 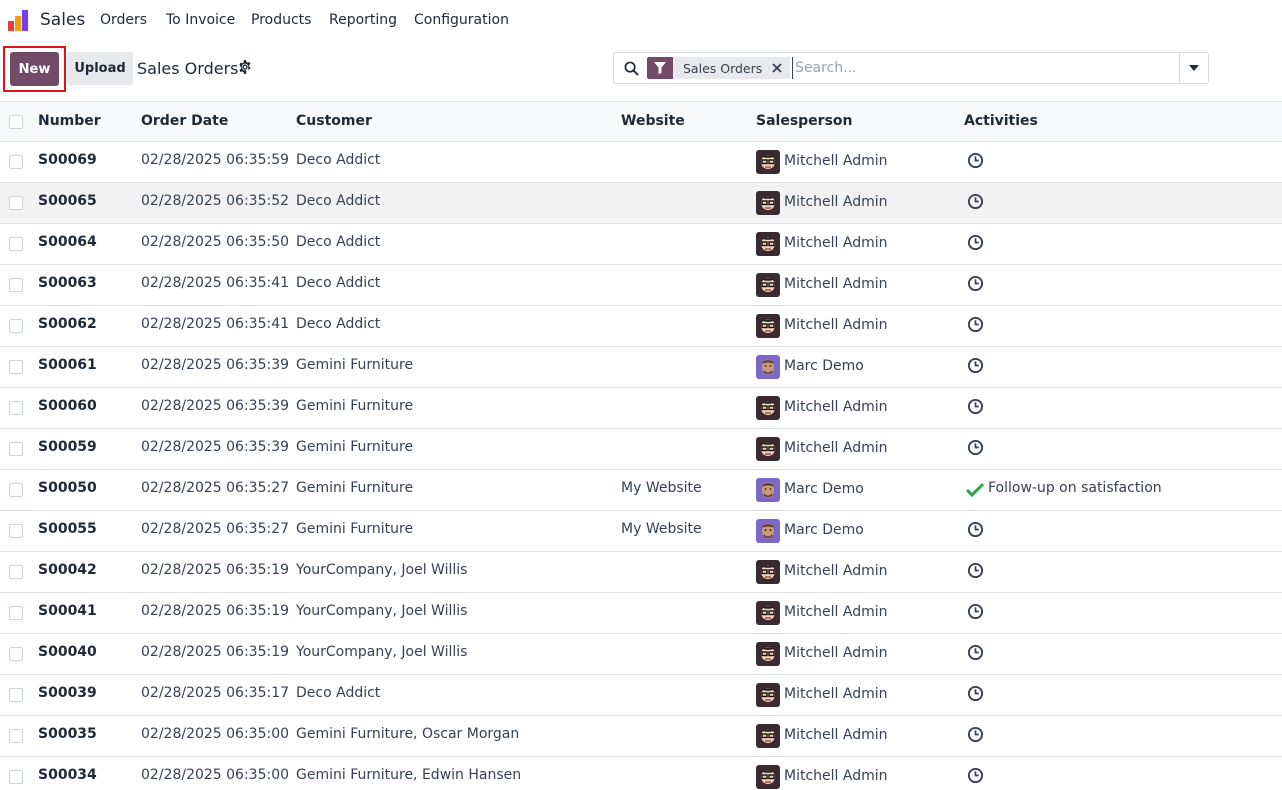 What do you see at coordinates (215, 324) in the screenshot?
I see `order-date: 02/28/2025 06:35:41` at bounding box center [215, 324].